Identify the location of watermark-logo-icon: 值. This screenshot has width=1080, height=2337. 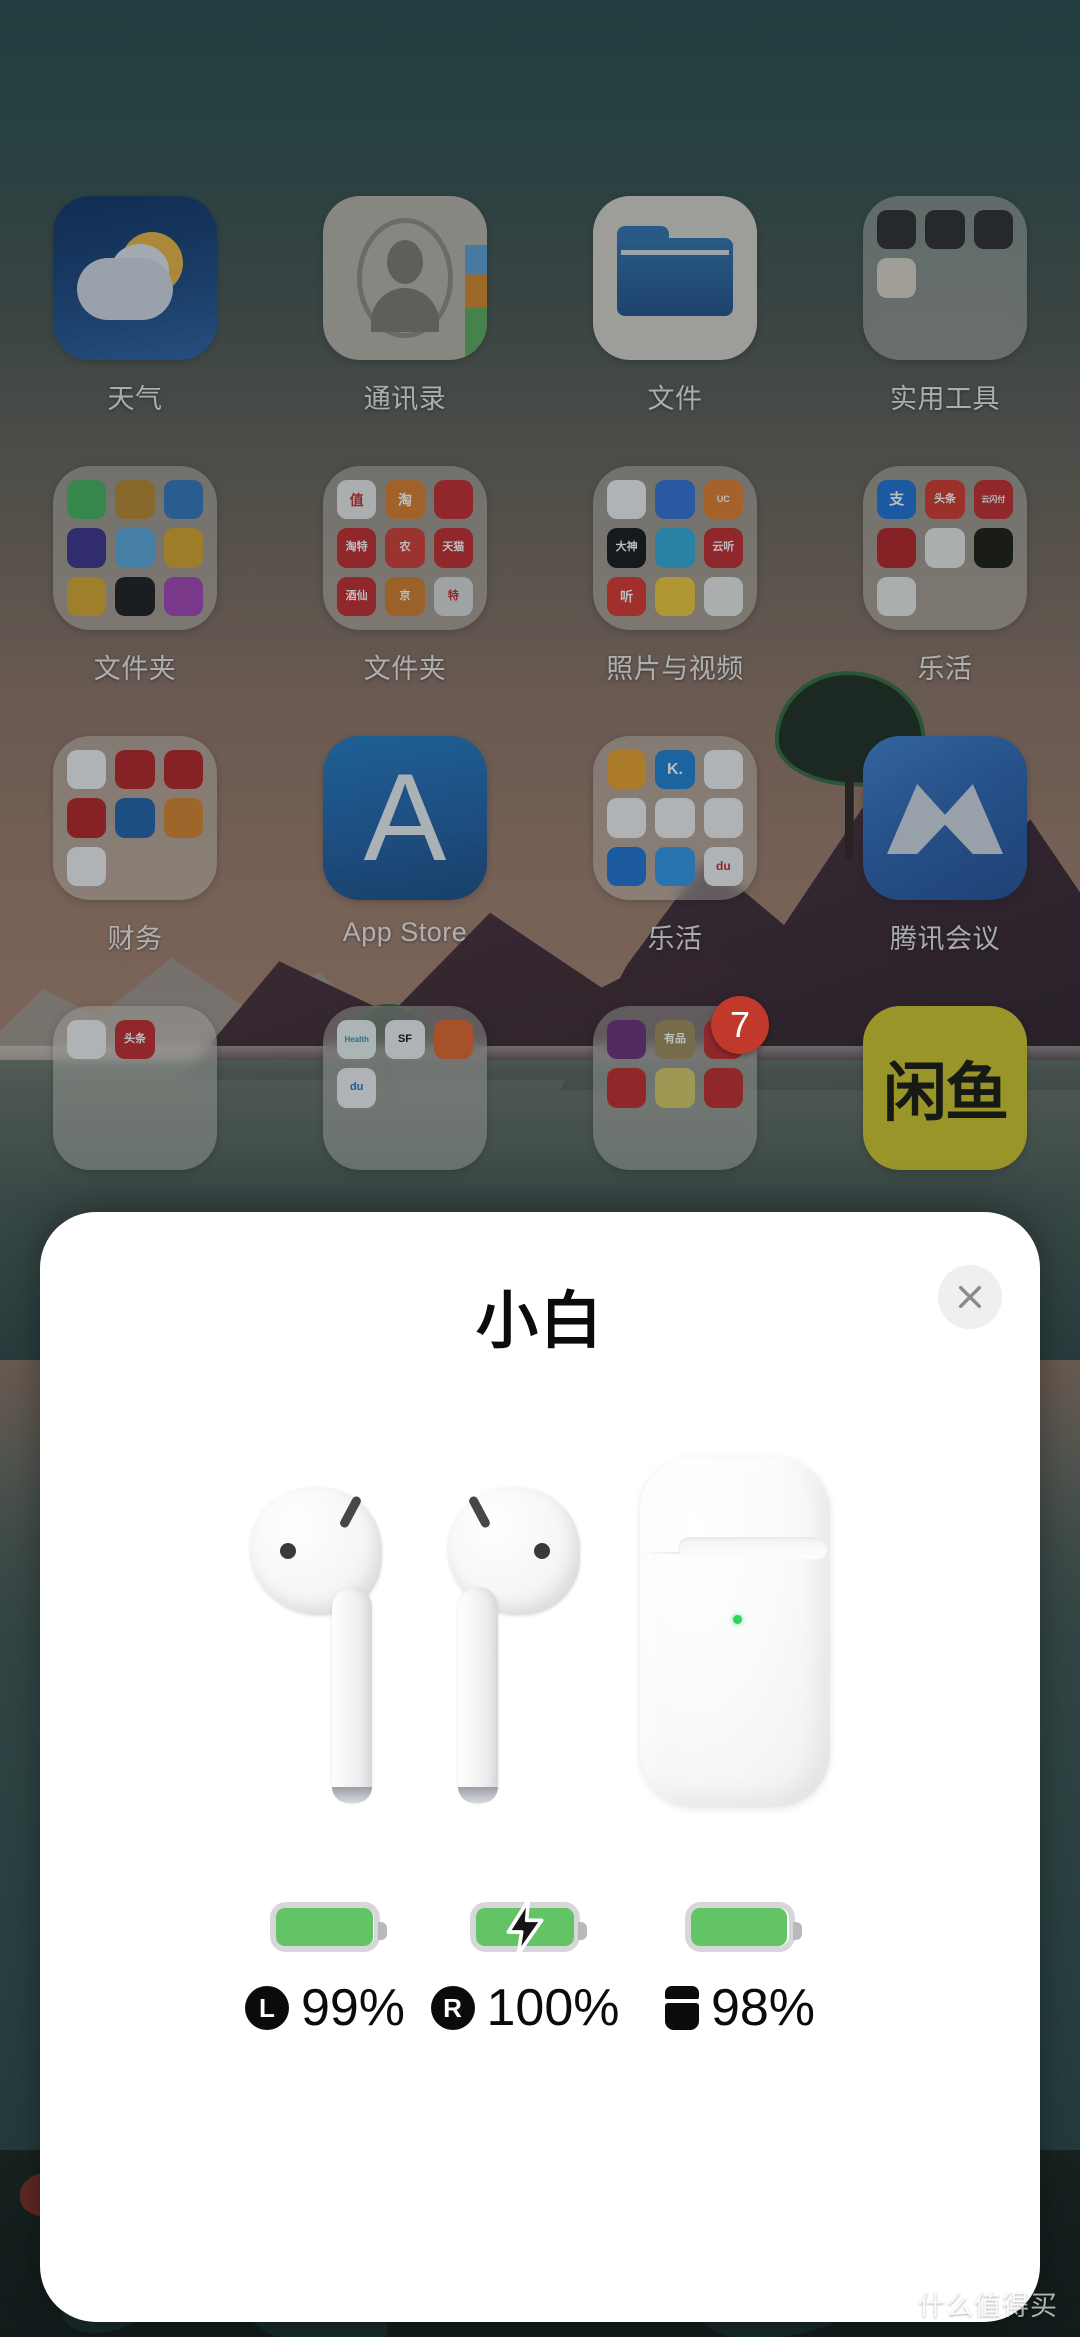
(895, 2303).